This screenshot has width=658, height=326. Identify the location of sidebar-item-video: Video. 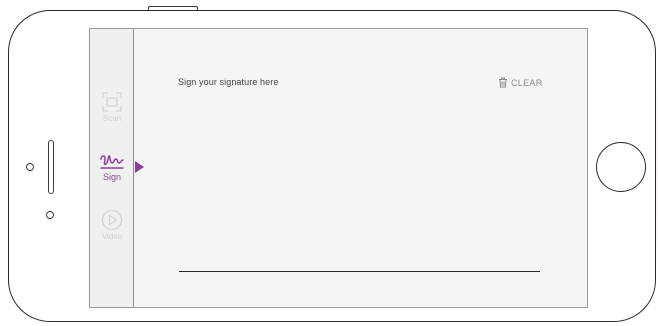
(112, 225).